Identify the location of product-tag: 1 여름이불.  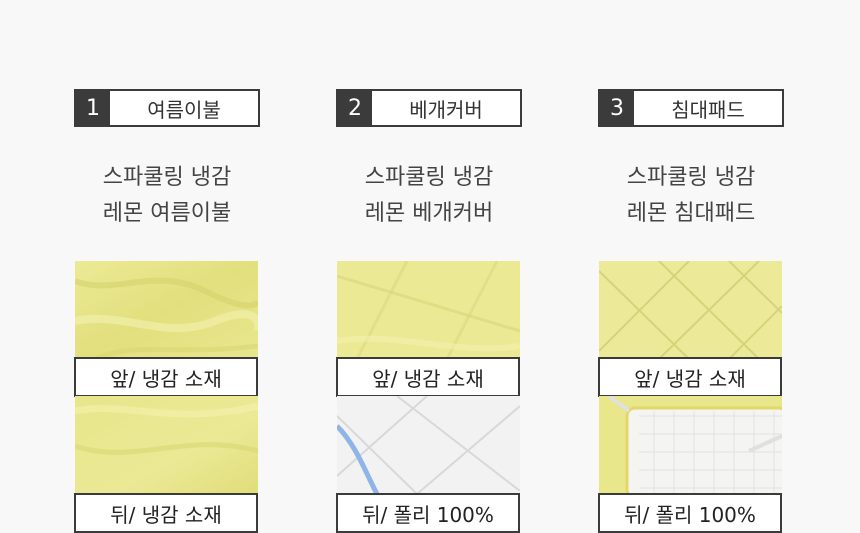
(167, 108).